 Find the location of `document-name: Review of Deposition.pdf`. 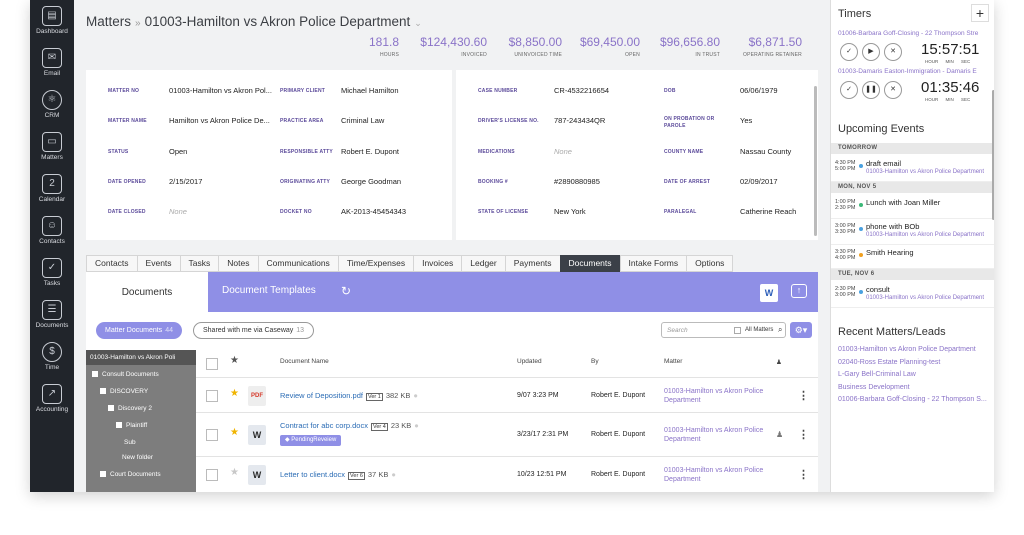

document-name: Review of Deposition.pdf is located at coordinates (321, 395).